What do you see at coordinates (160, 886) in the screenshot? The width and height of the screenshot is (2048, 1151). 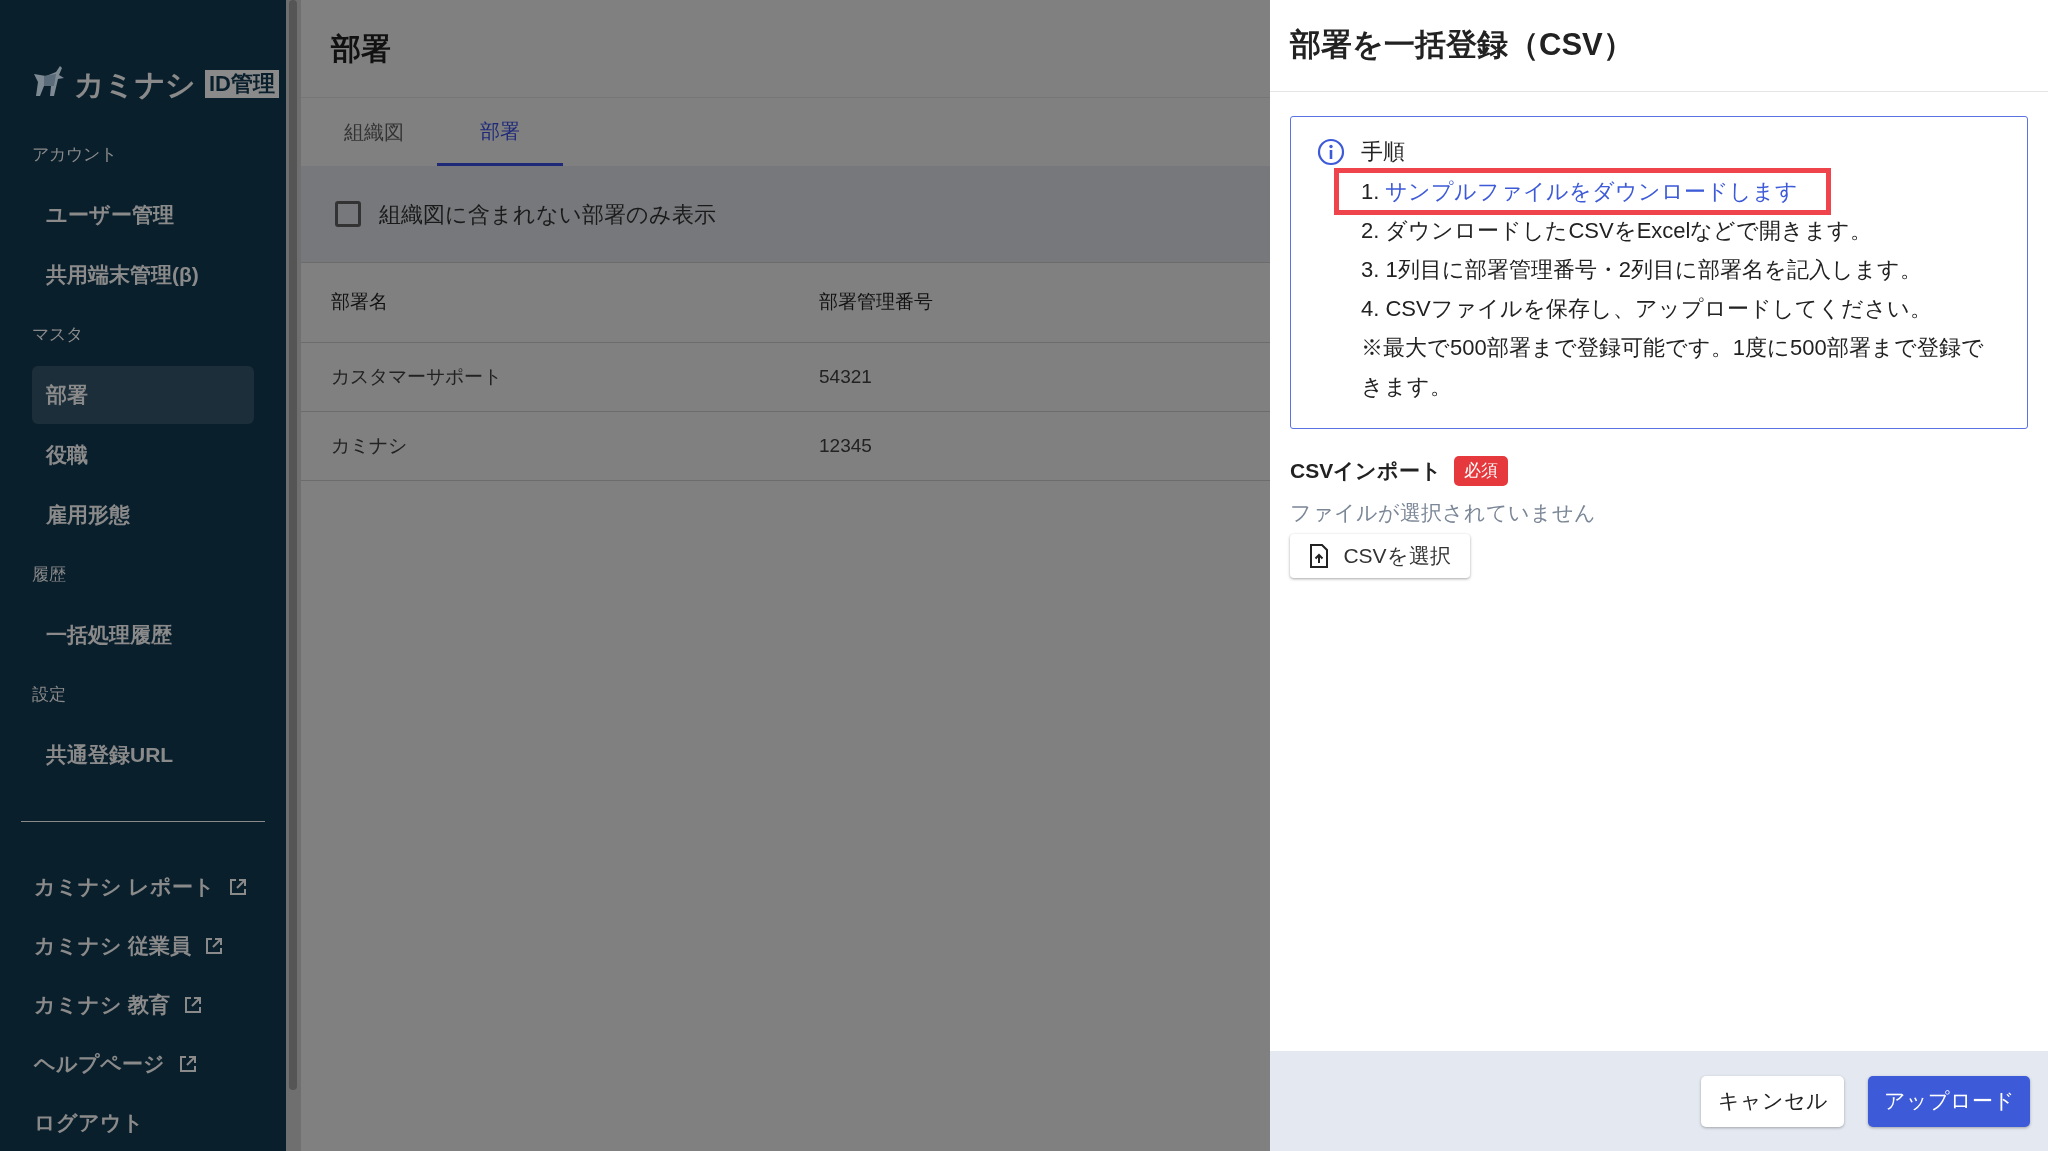 I see `nav-link: カミナシ レポート` at bounding box center [160, 886].